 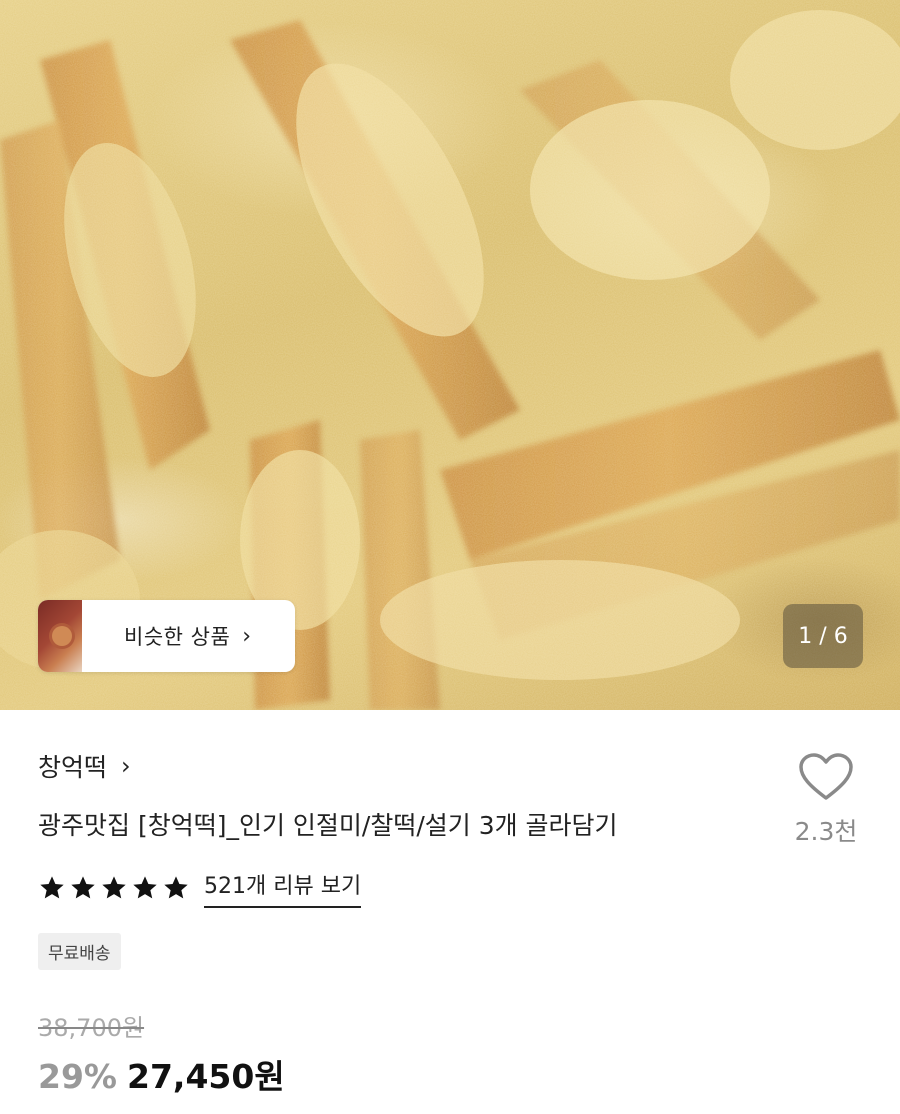 I want to click on rating-stars, so click(x=114, y=888).